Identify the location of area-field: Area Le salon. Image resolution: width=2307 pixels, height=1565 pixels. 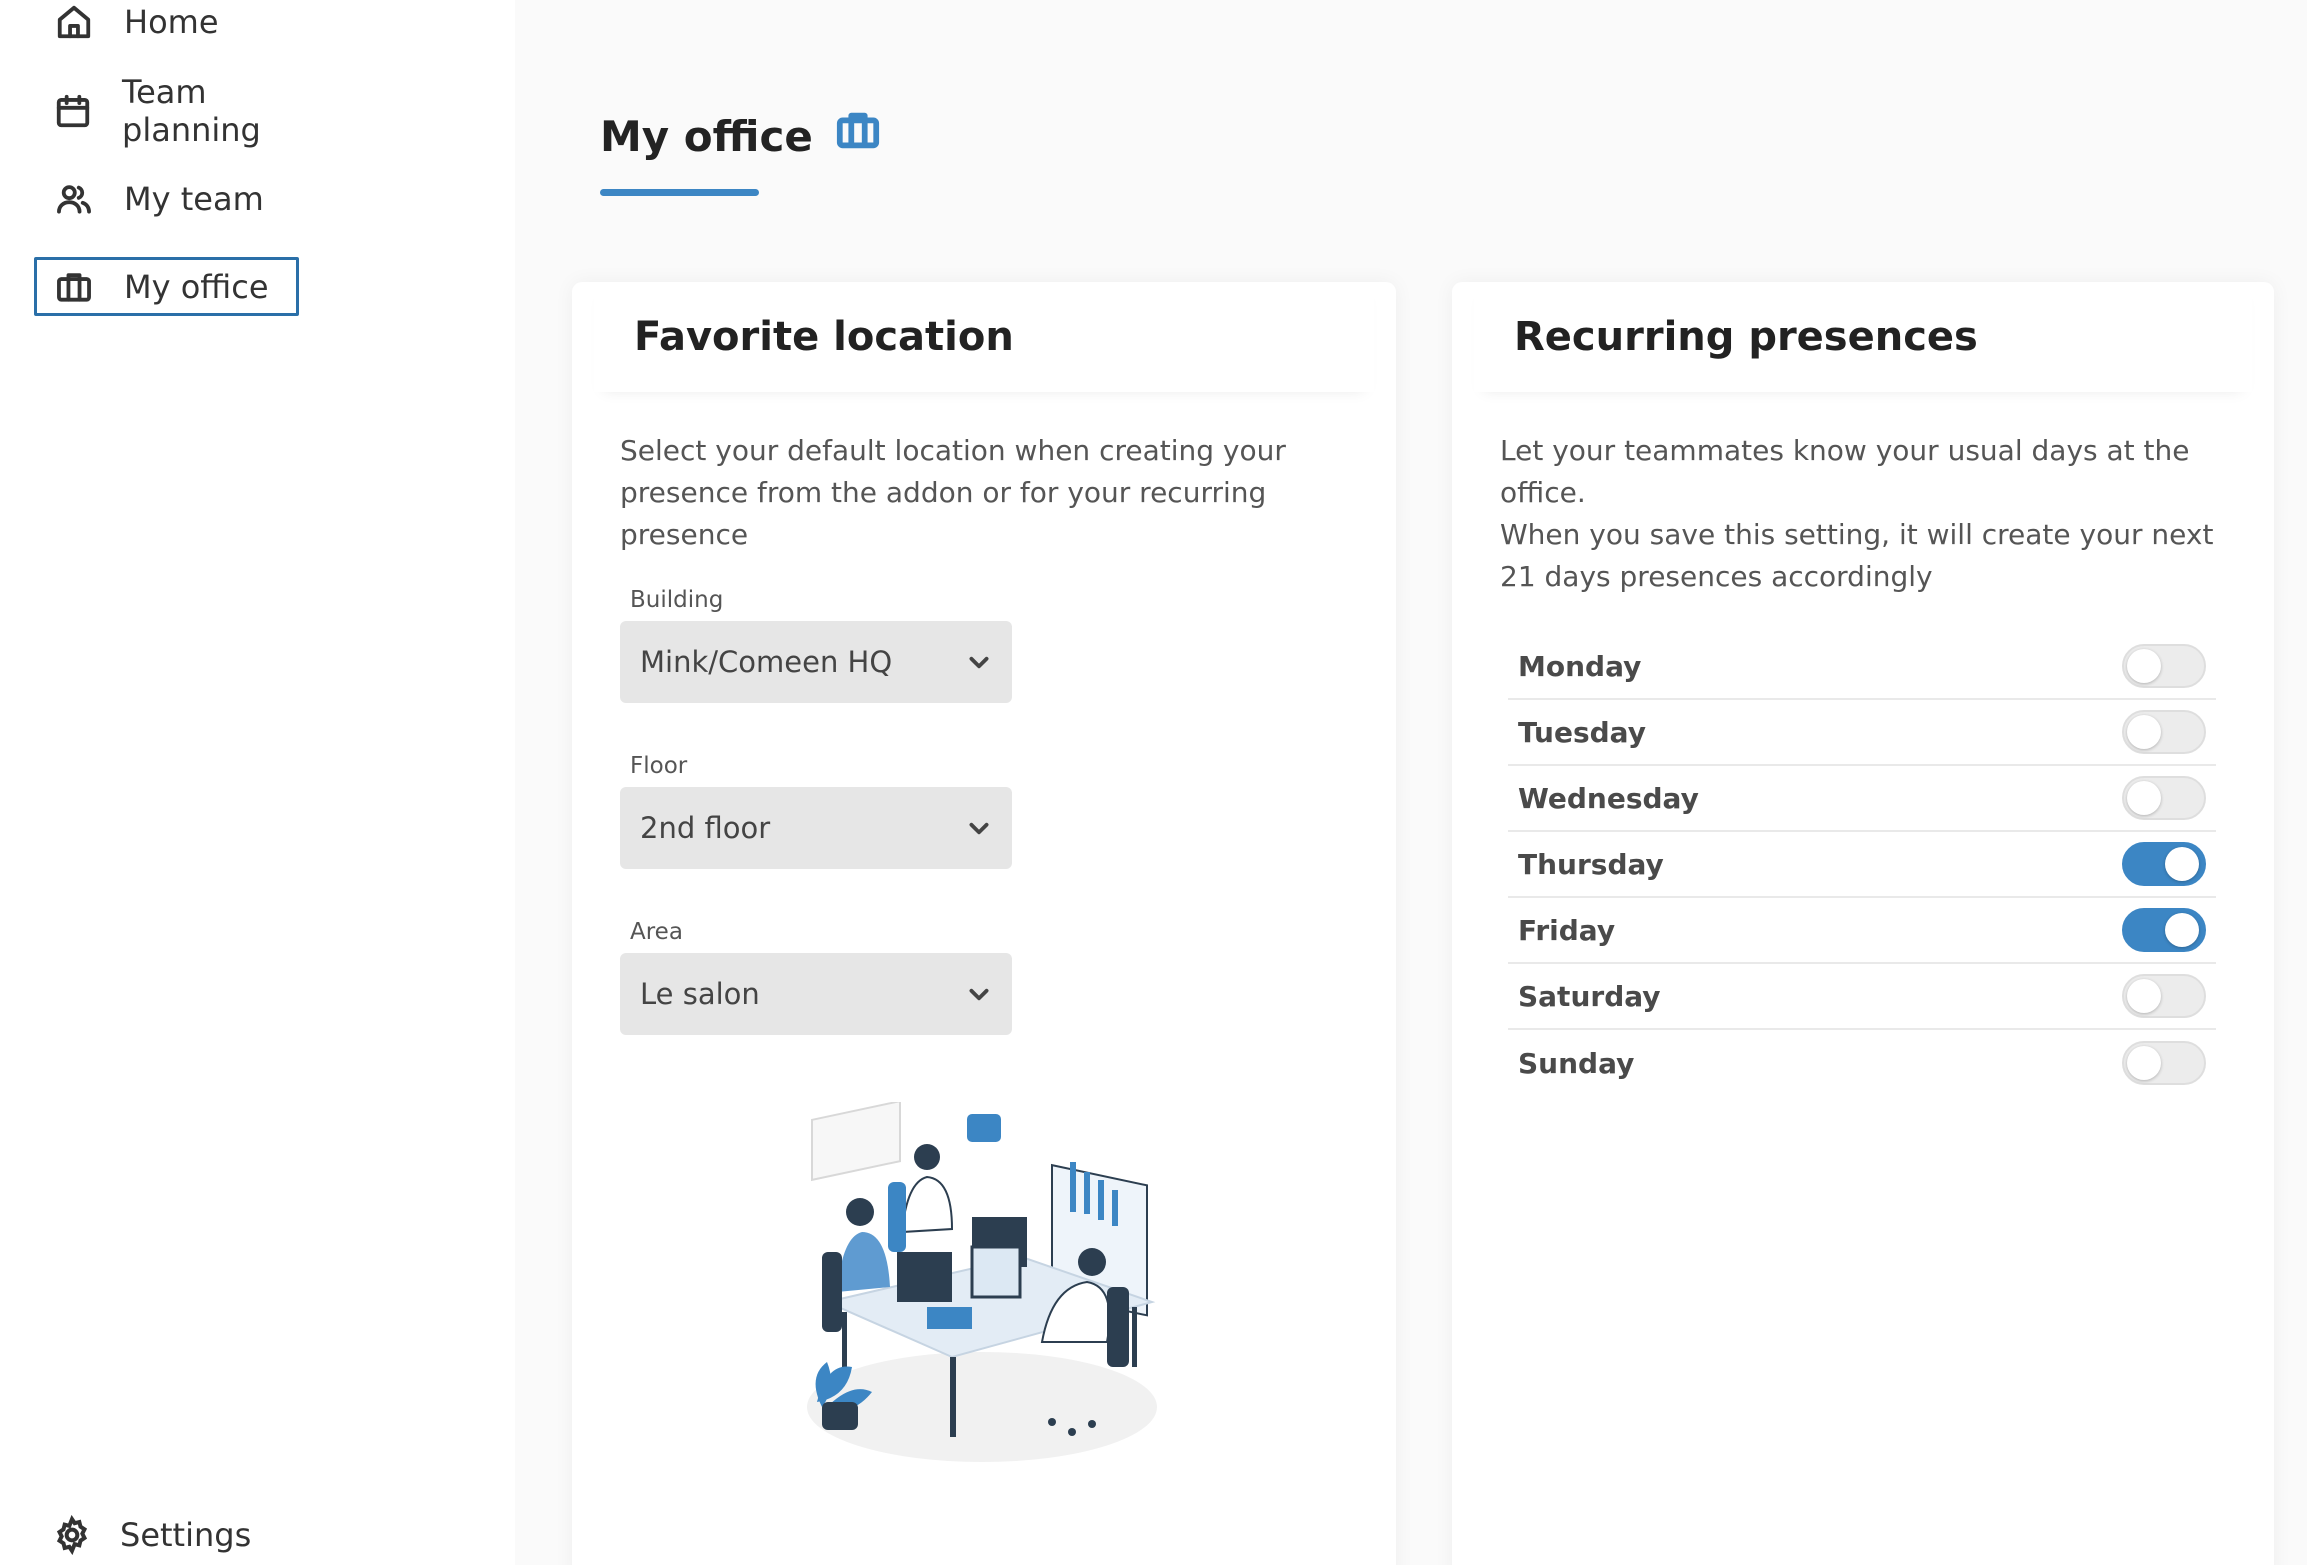
(816, 977).